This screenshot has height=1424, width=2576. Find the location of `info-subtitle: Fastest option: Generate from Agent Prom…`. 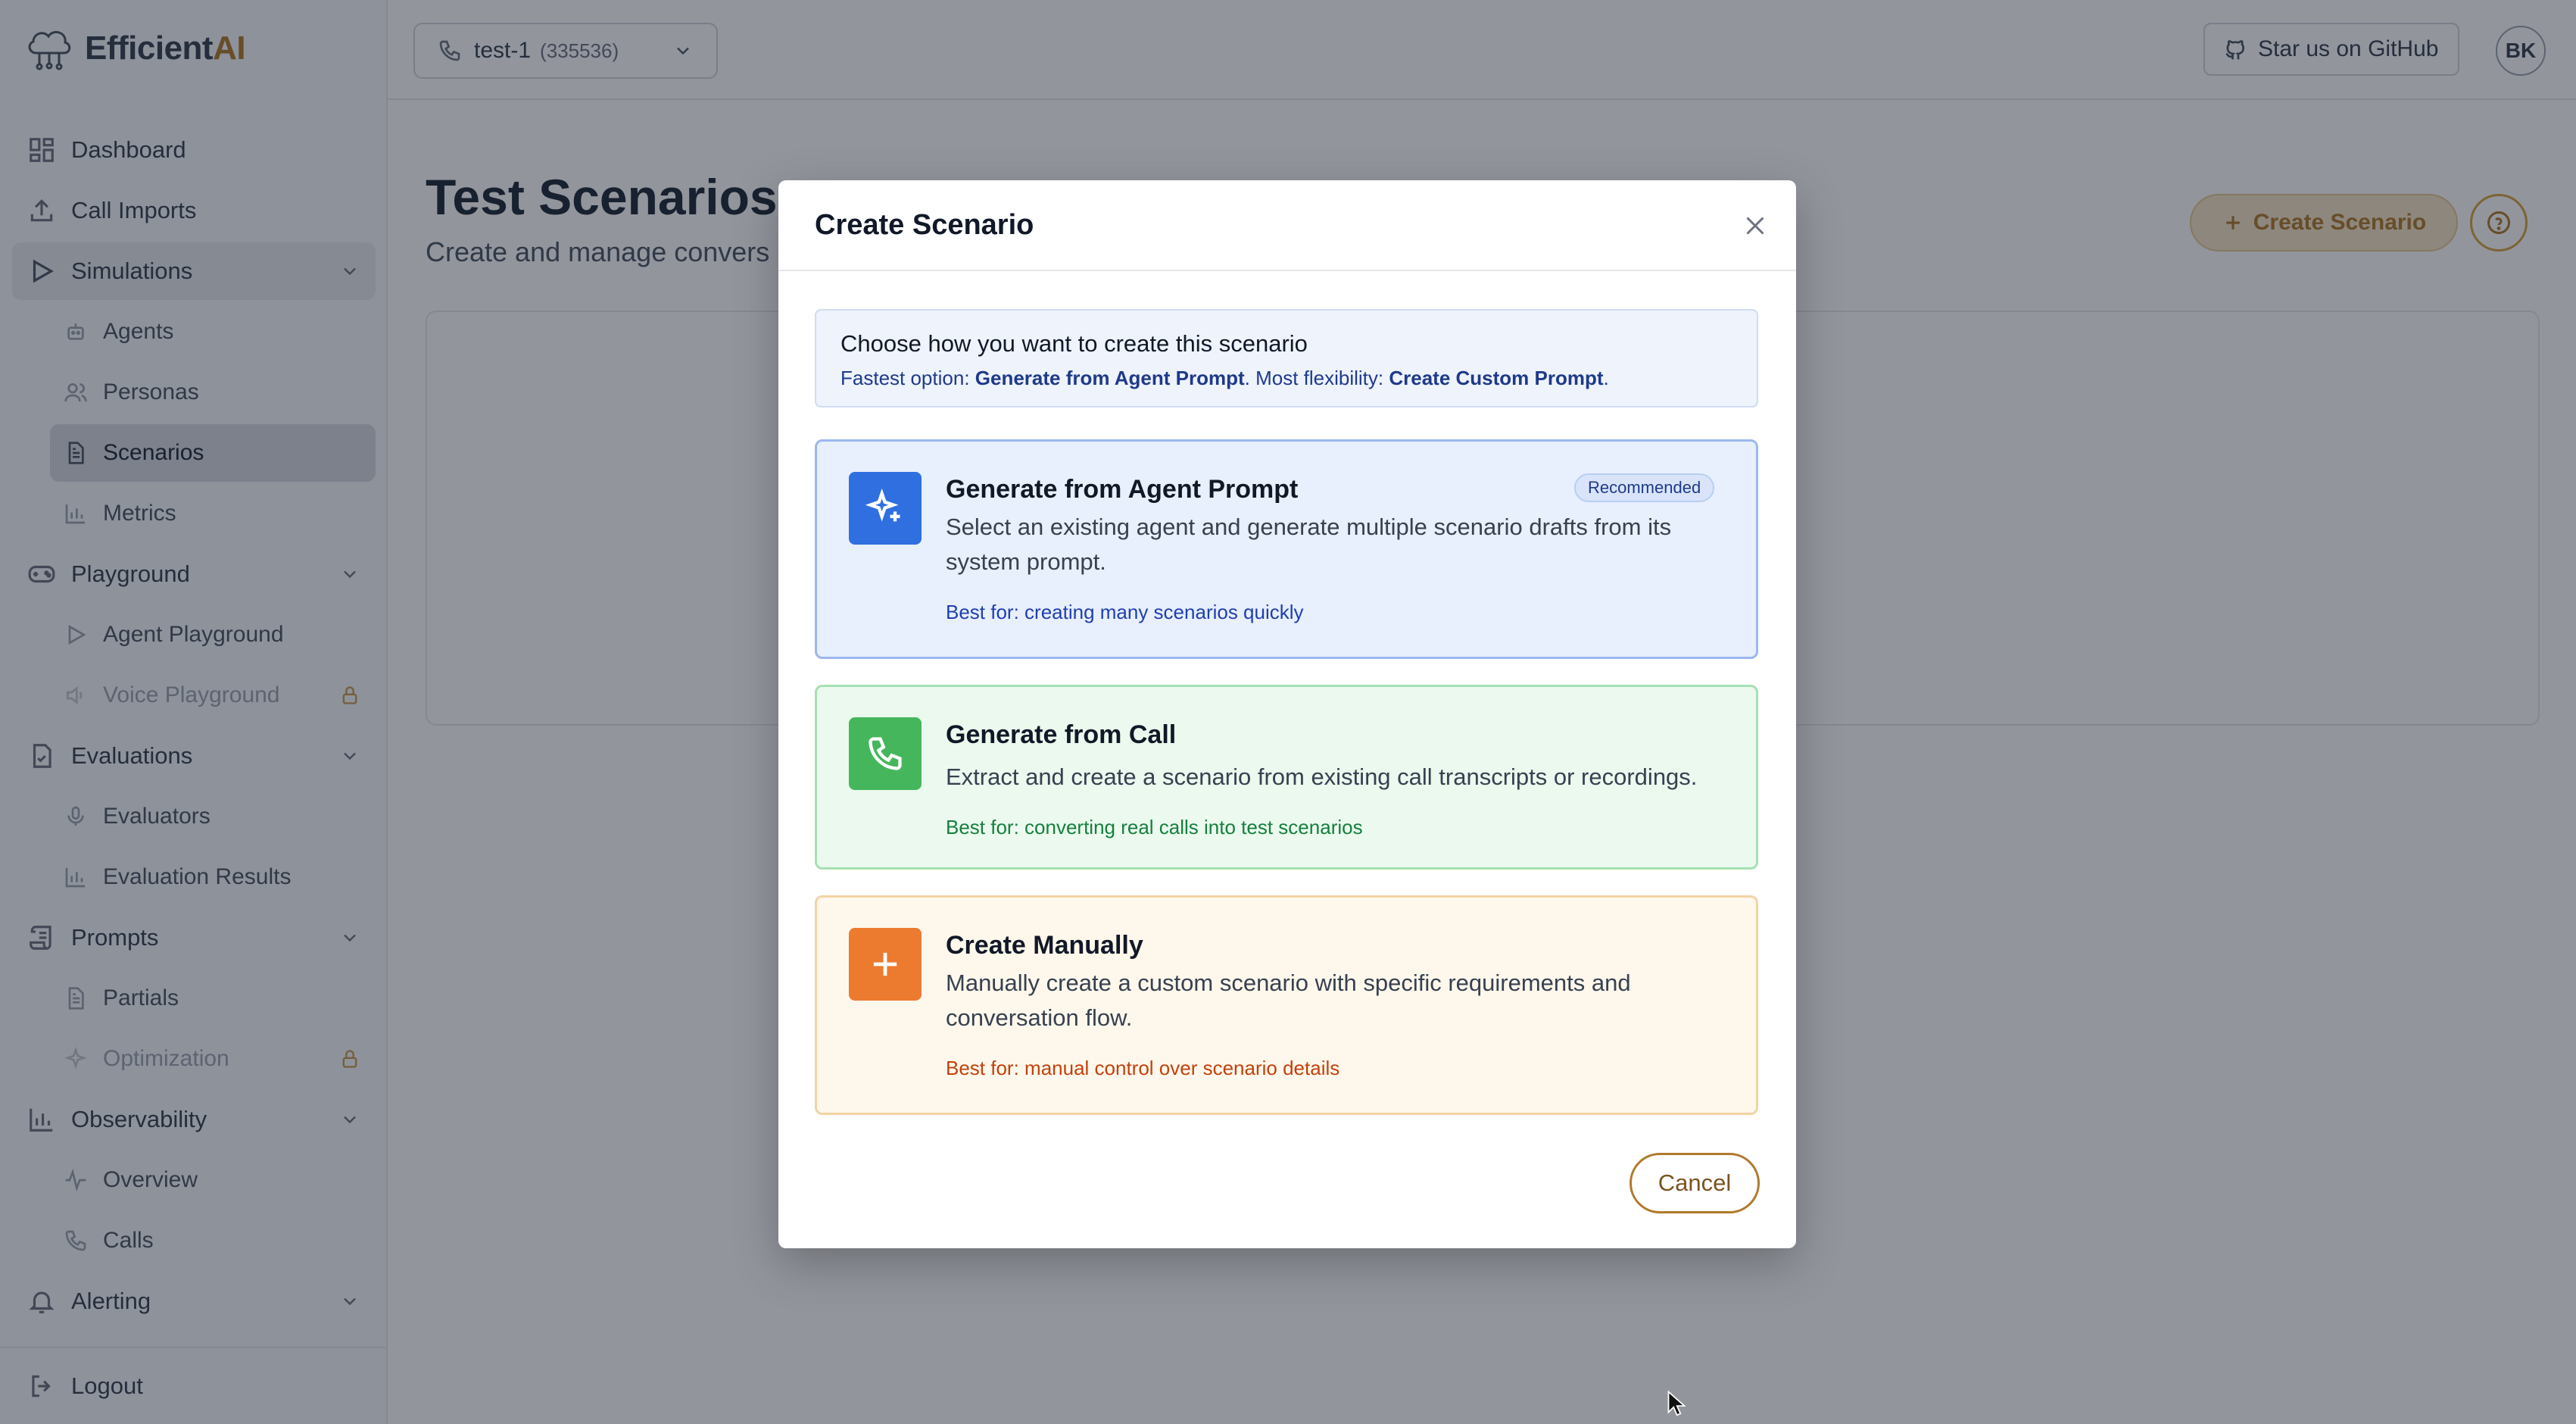

info-subtitle: Fastest option: Generate from Agent Prom… is located at coordinates (1224, 378).